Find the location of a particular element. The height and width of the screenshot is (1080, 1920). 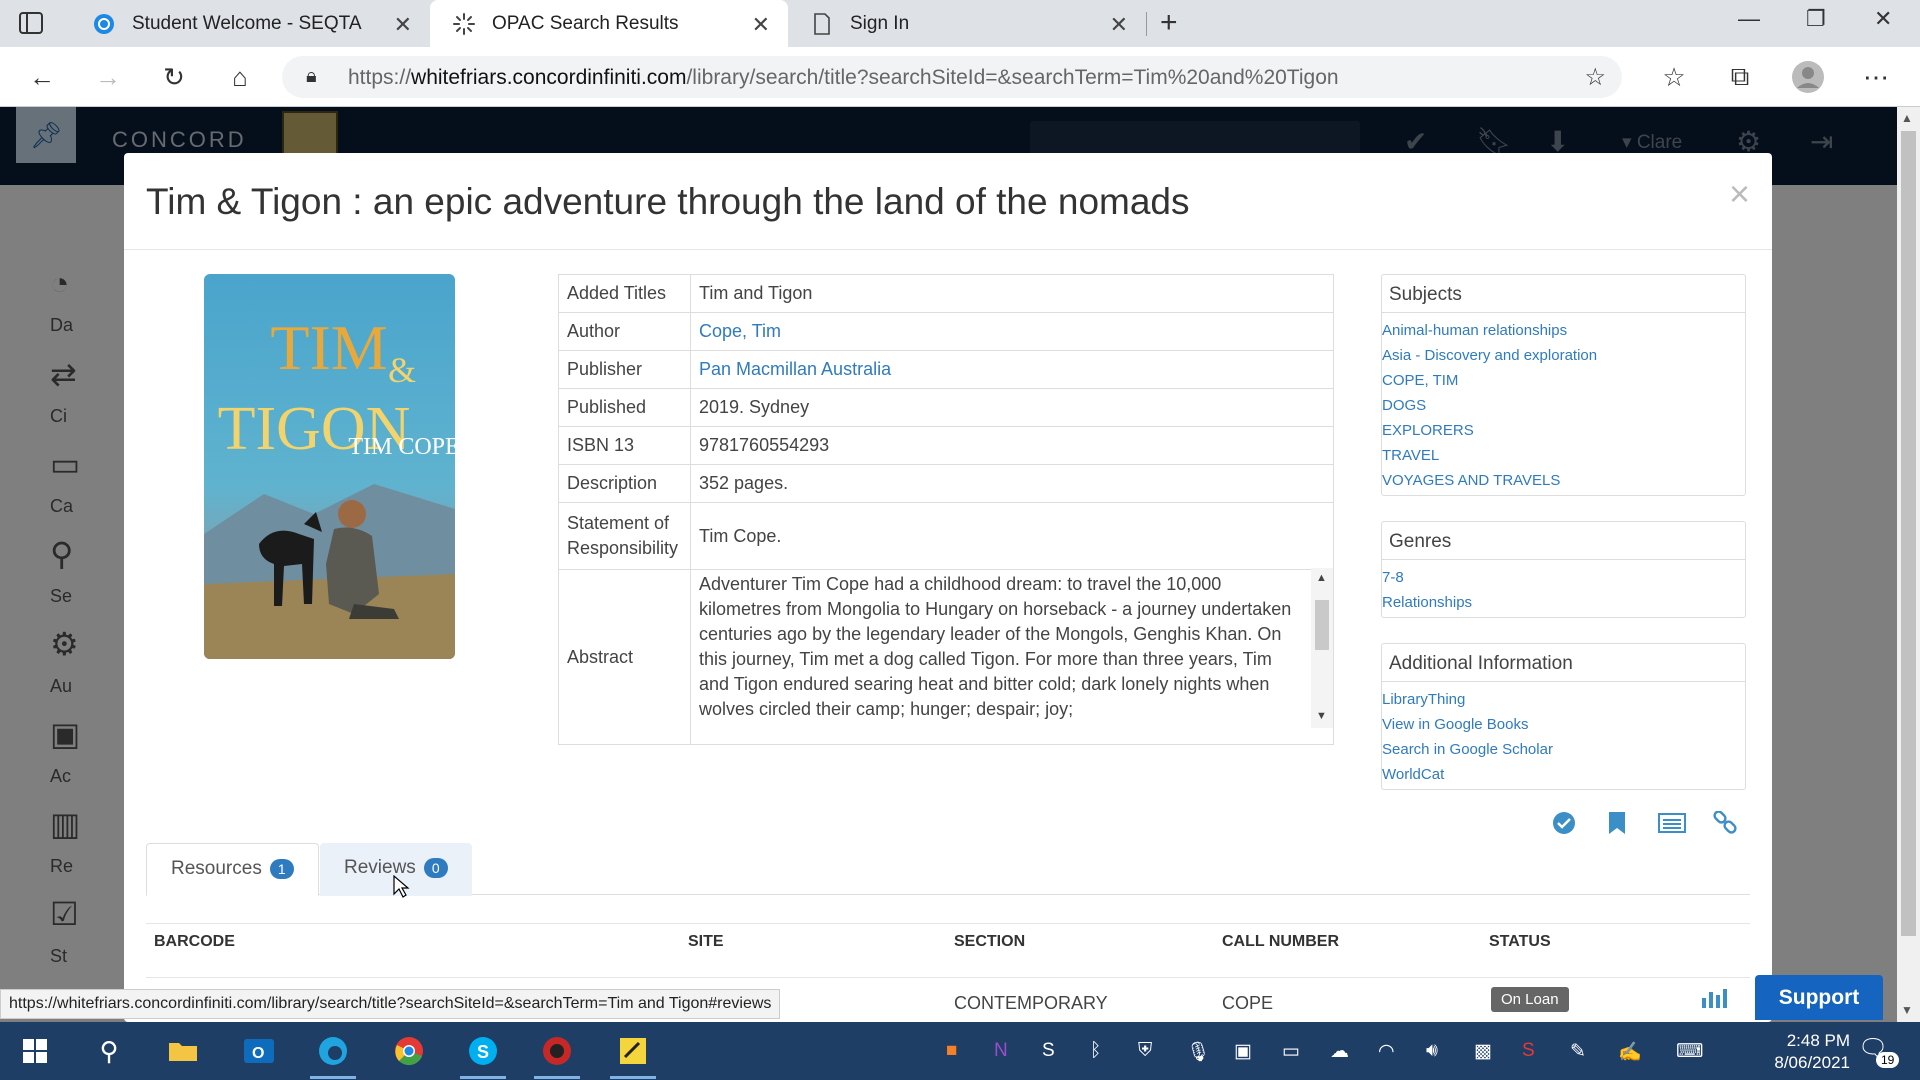

support-button: Support is located at coordinates (1819, 997).